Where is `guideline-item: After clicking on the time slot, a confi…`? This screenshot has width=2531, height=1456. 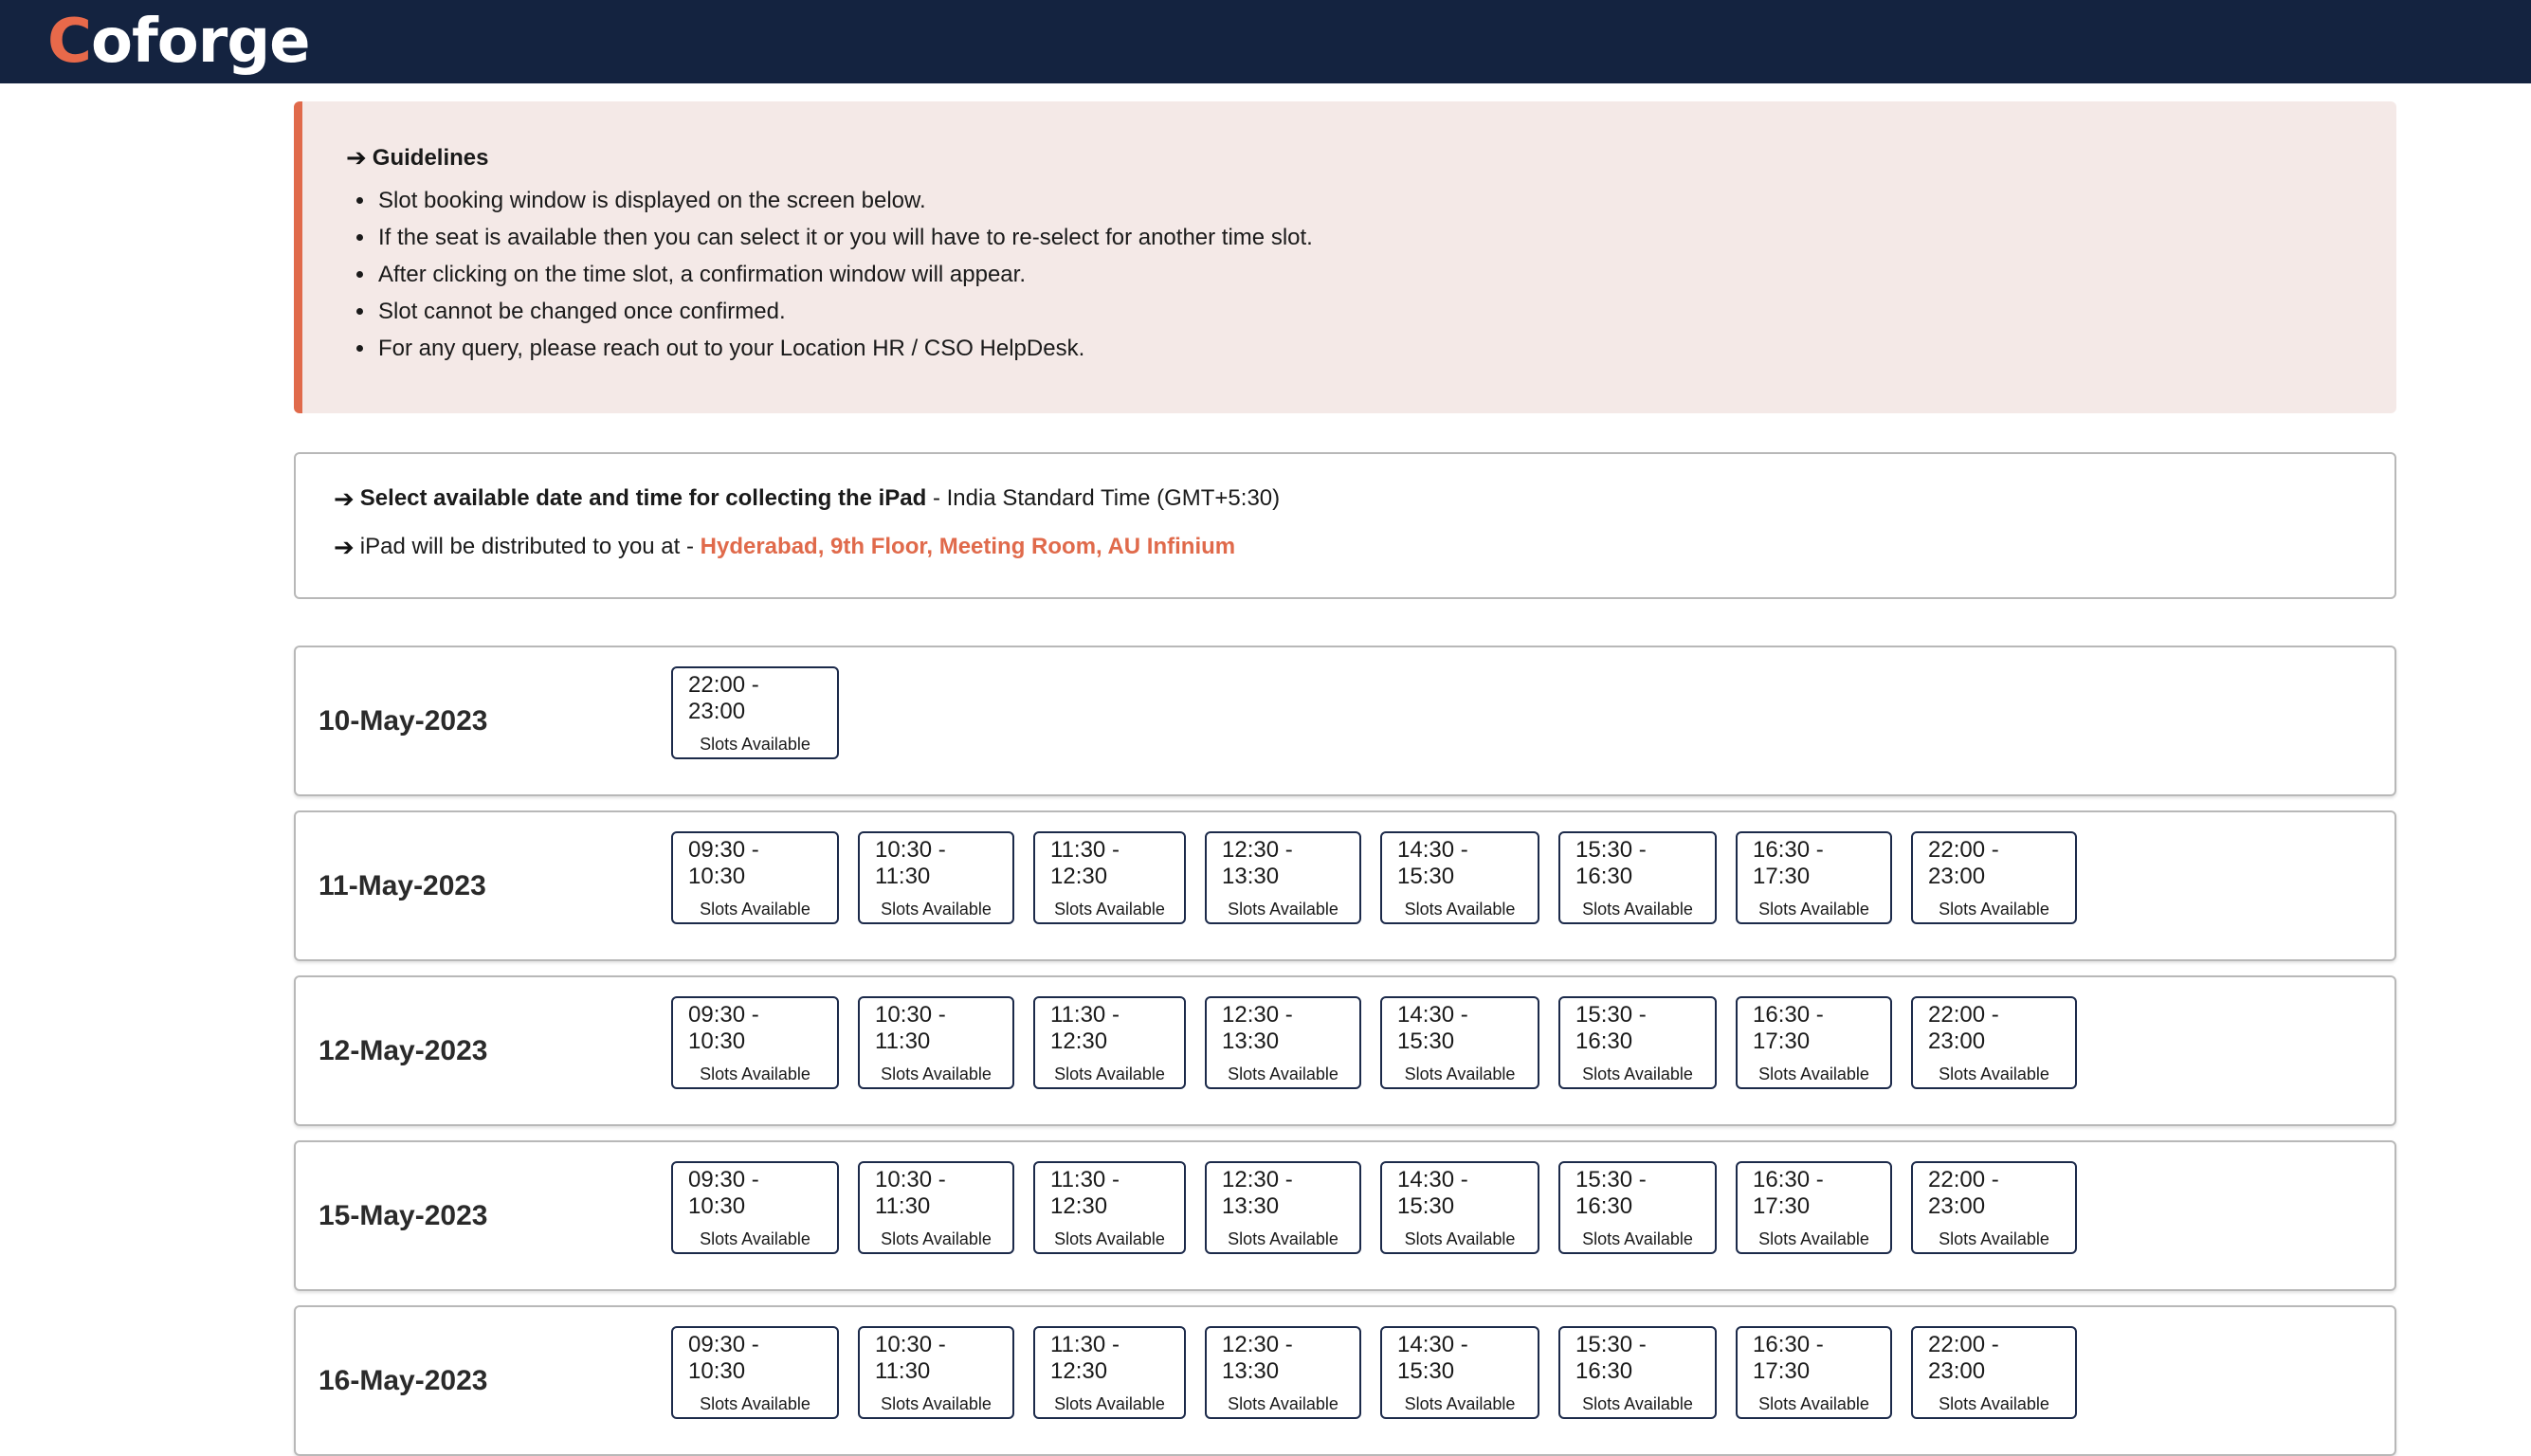 guideline-item: After clicking on the time slot, a confi… is located at coordinates (1386, 274).